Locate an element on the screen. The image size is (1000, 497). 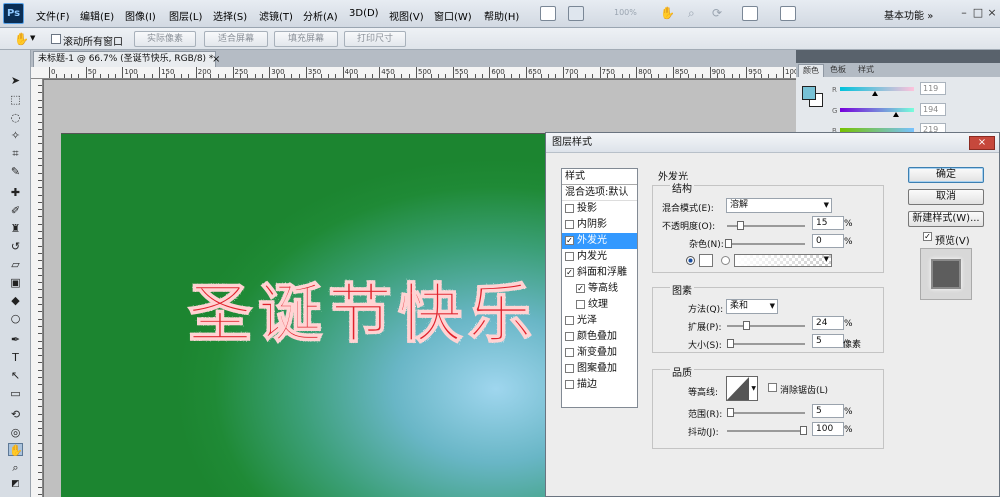
color-swap-icon: ◩ is located at coordinates (15, 484).